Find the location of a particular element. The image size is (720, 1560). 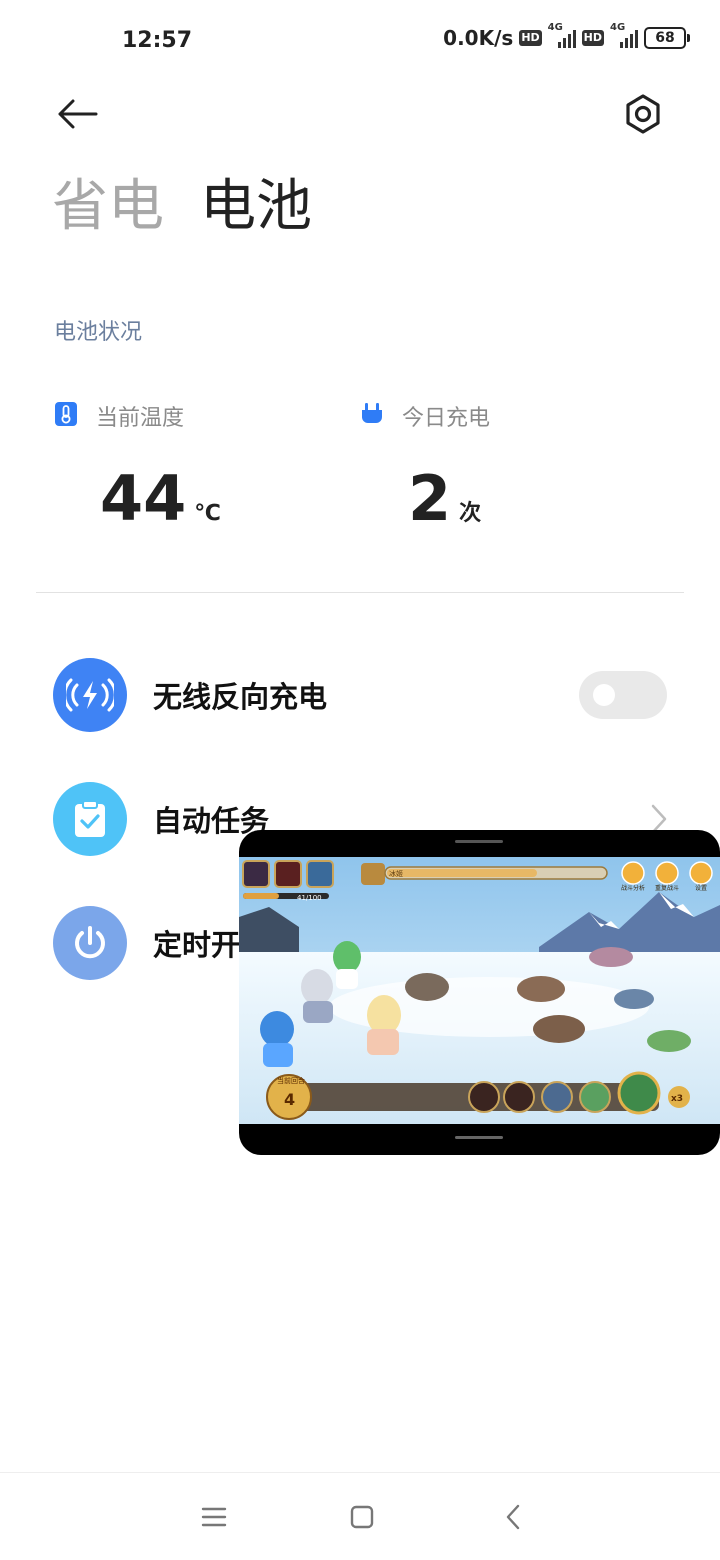

wireless-reverse-charging-label: 无线反向充电 is located at coordinates (240, 697).